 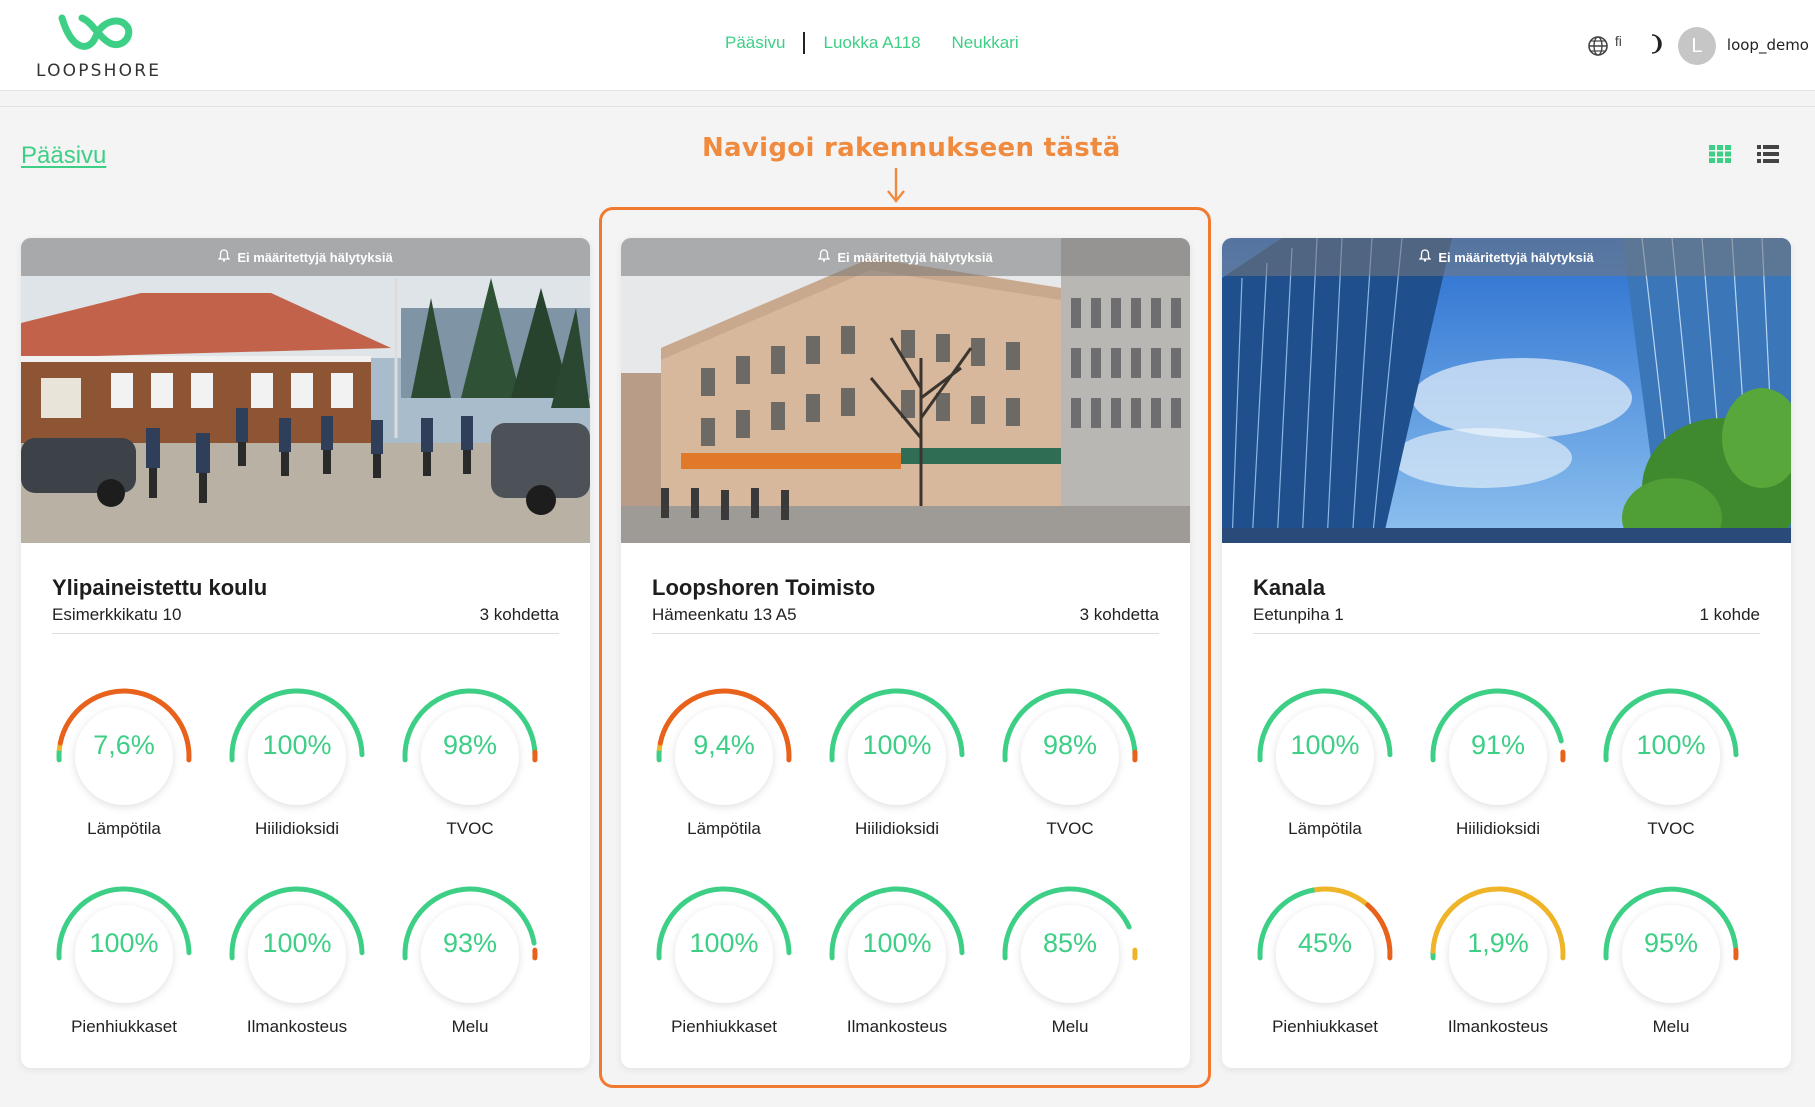 What do you see at coordinates (896, 187) in the screenshot?
I see `annotation-arrow-icon` at bounding box center [896, 187].